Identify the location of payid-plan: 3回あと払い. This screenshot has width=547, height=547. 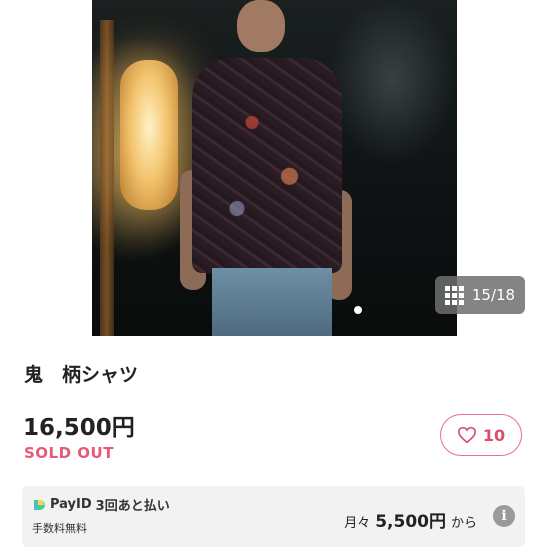
(132, 506).